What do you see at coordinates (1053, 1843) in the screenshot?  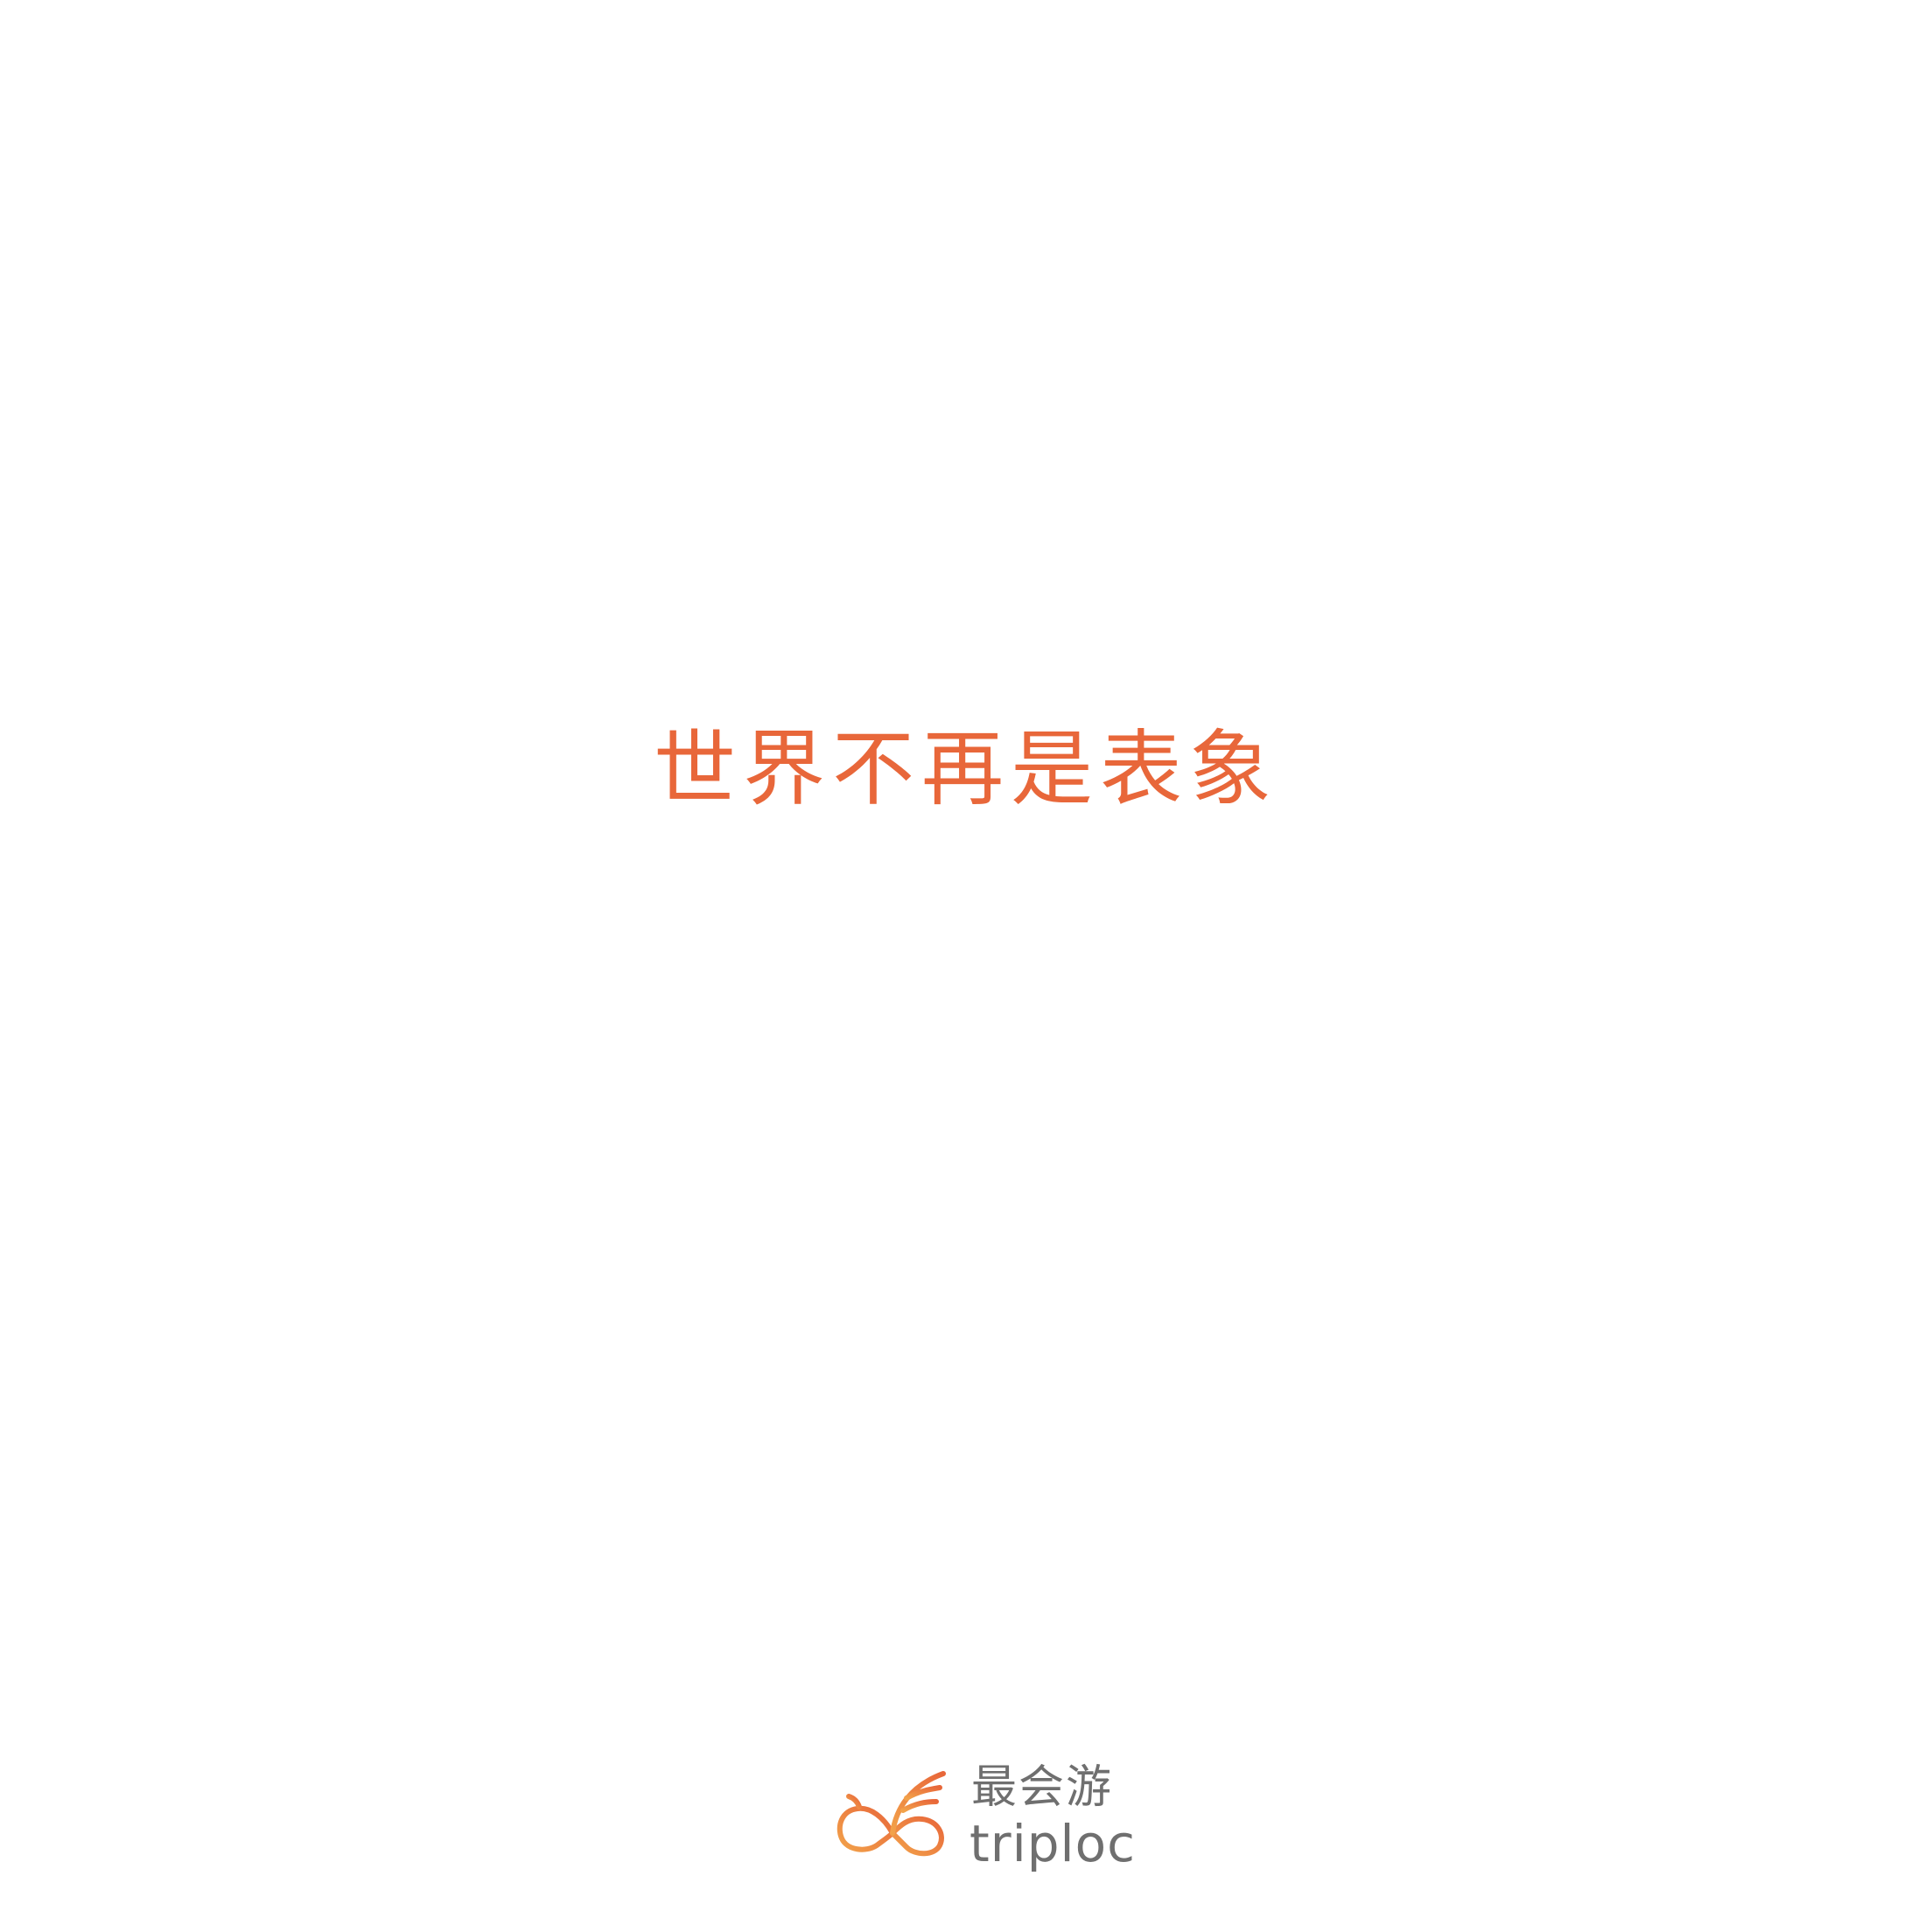 I see `brand-name-en: triploc` at bounding box center [1053, 1843].